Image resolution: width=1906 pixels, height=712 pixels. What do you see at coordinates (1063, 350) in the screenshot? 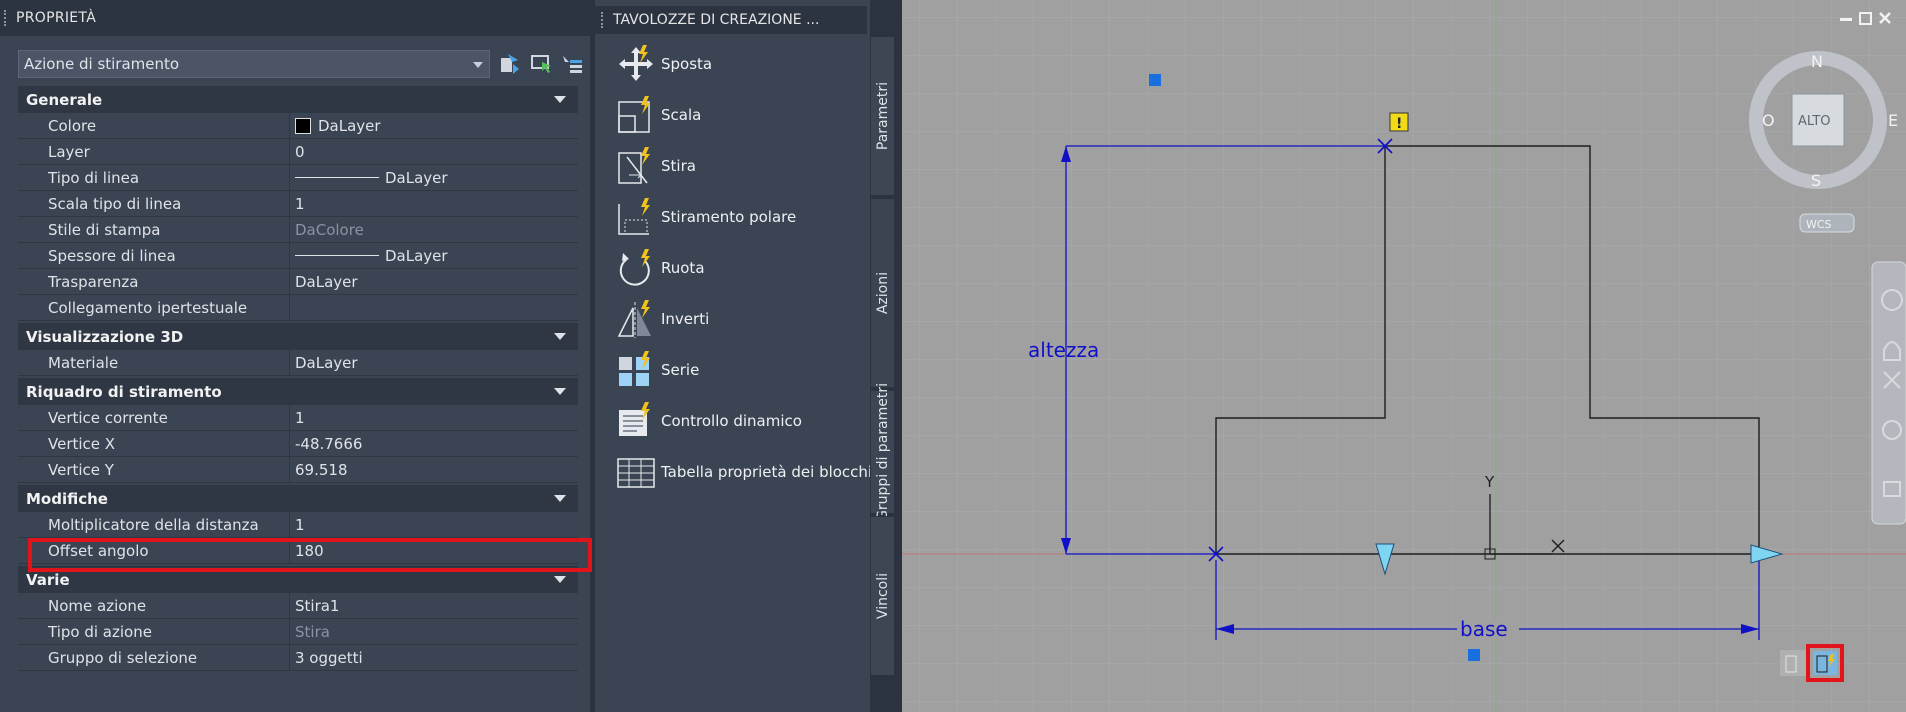
I see `dim-altezza-label: altezza` at bounding box center [1063, 350].